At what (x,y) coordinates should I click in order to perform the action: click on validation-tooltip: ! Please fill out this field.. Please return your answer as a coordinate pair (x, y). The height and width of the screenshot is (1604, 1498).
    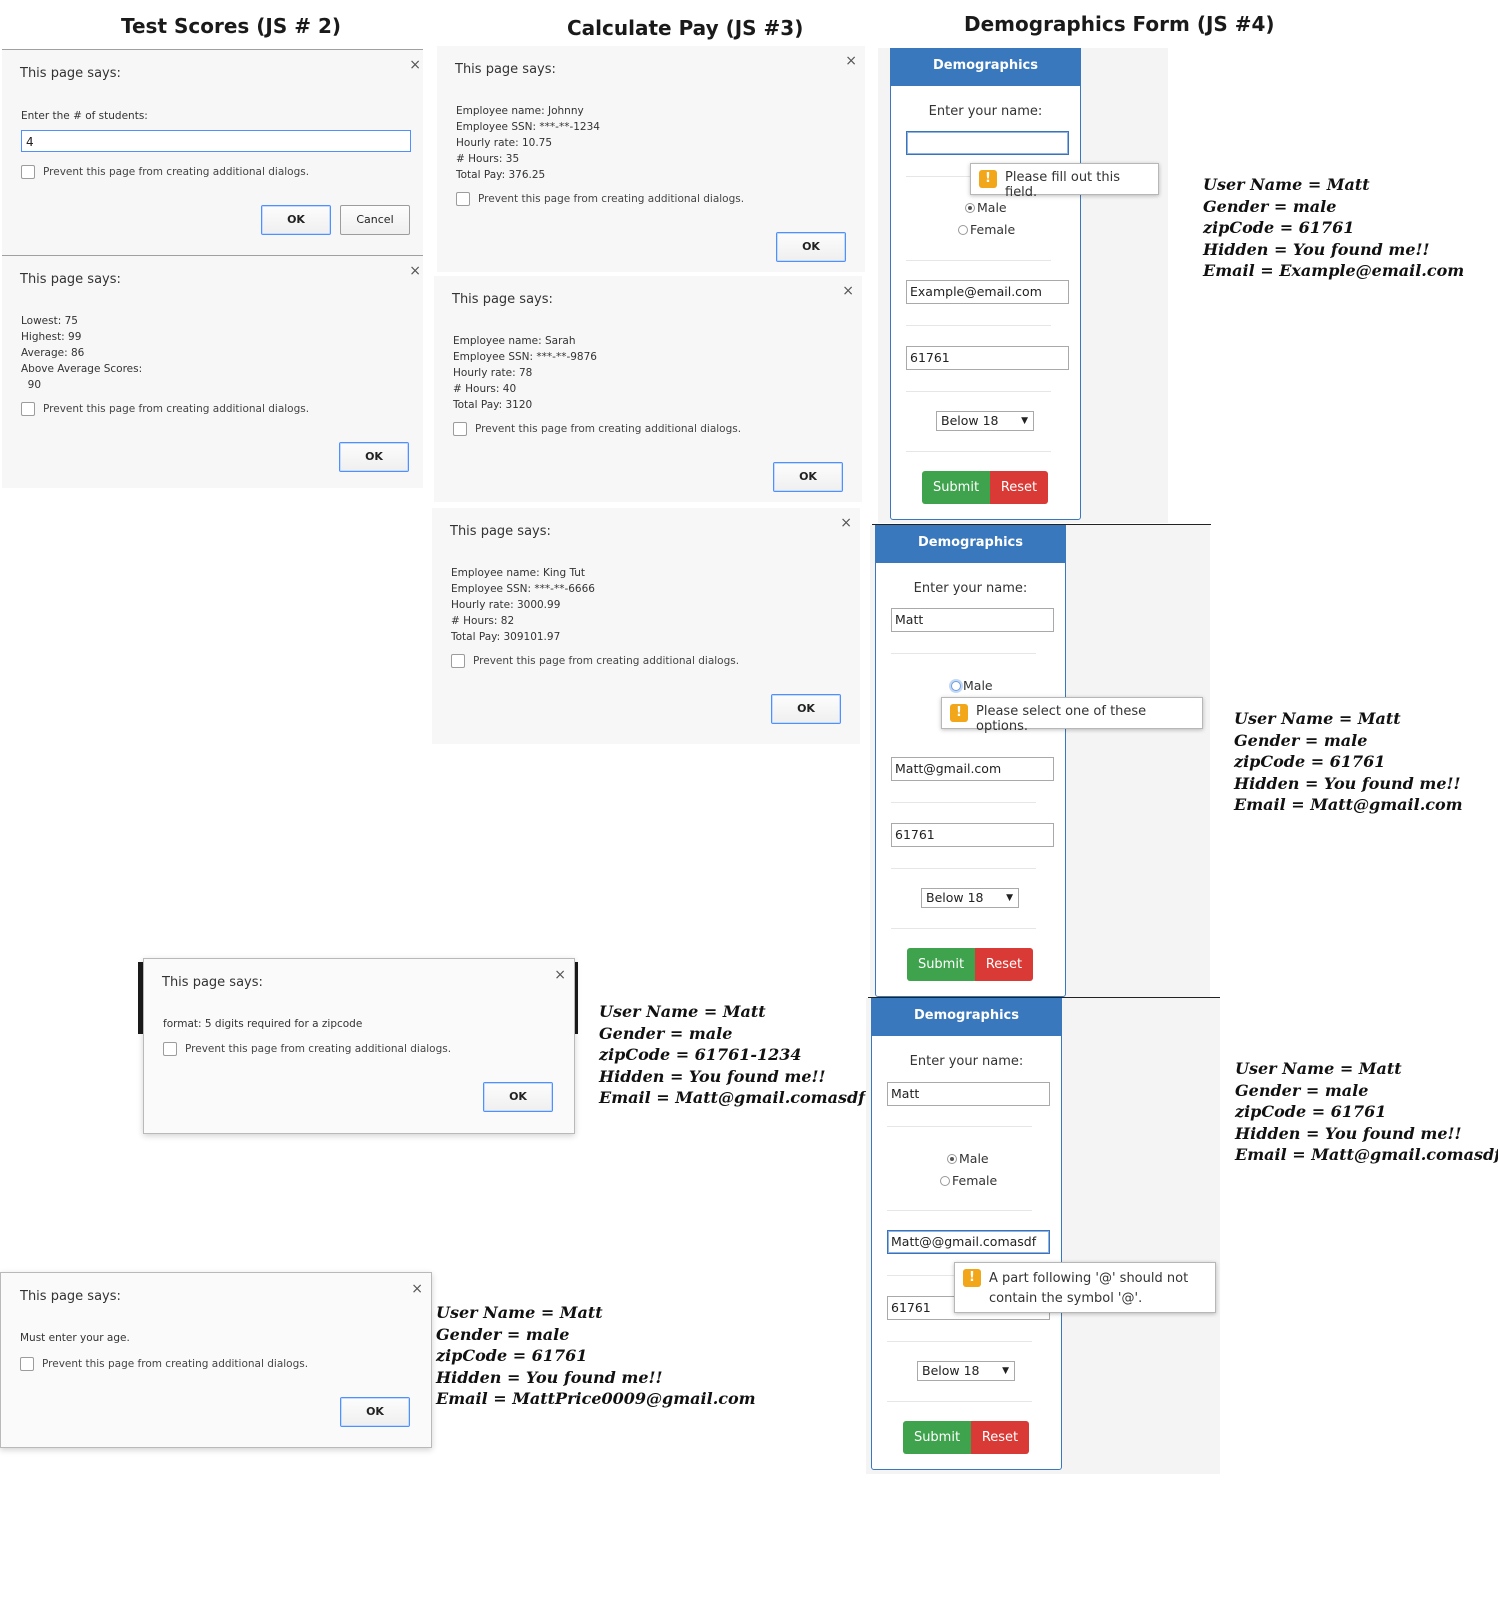
    Looking at the image, I should click on (1064, 181).